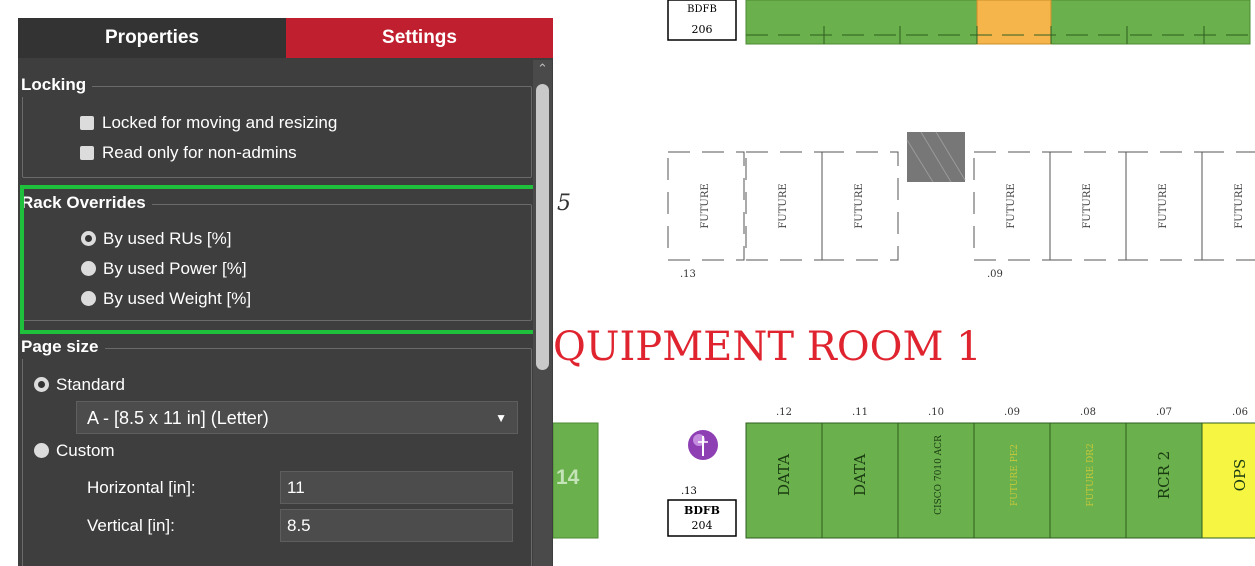  I want to click on rack-number: .10, so click(936, 412).